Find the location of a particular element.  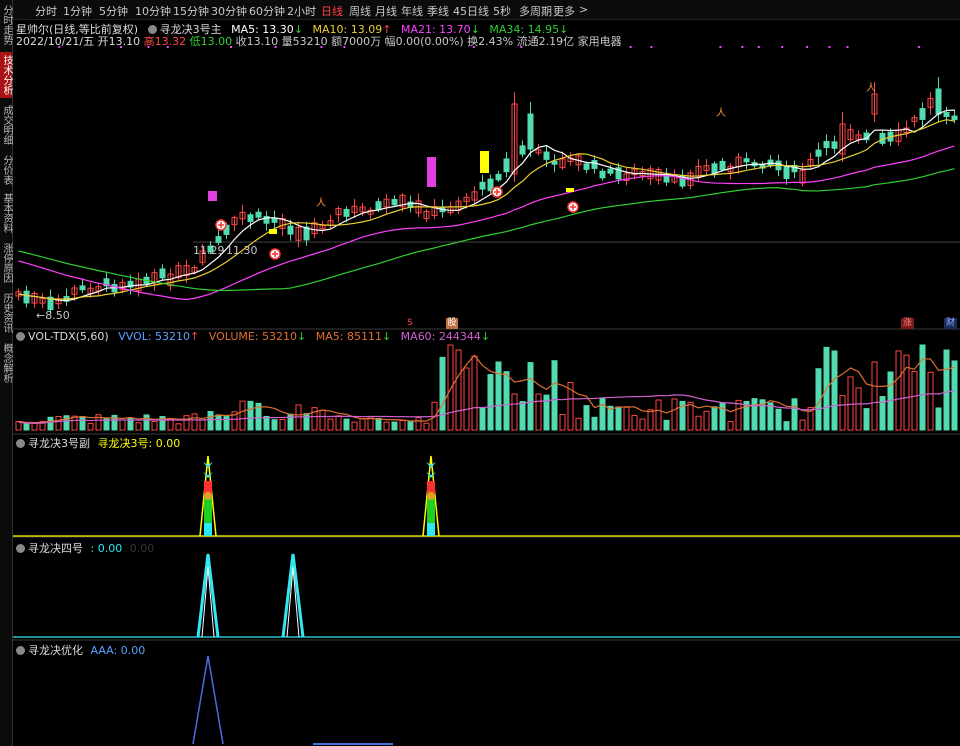

left-tab-3: 分价表 is located at coordinates (6, 169).